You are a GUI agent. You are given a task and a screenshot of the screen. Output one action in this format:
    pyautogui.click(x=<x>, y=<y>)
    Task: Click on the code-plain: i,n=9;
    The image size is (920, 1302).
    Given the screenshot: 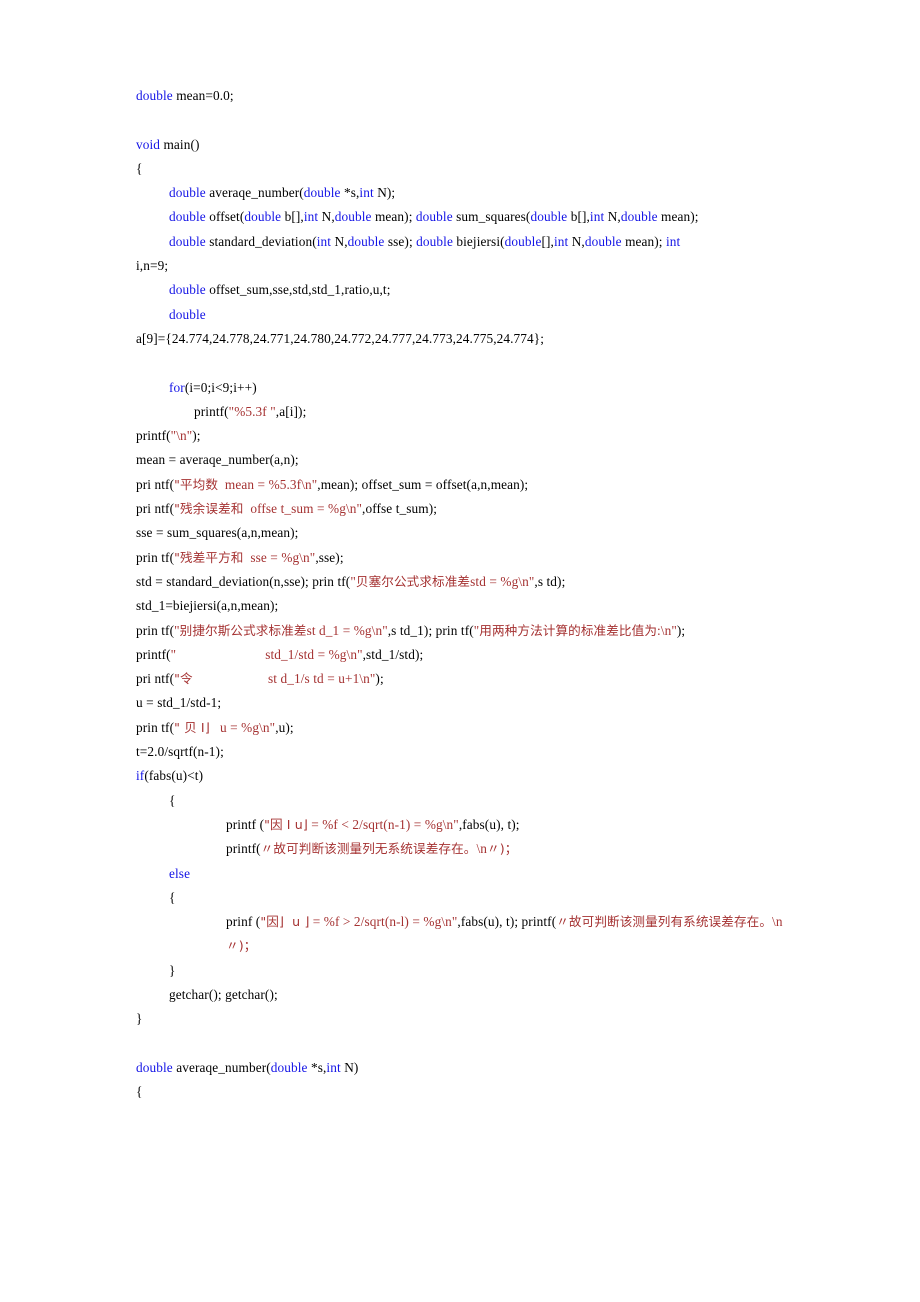 What is the action you would take?
    pyautogui.click(x=152, y=266)
    